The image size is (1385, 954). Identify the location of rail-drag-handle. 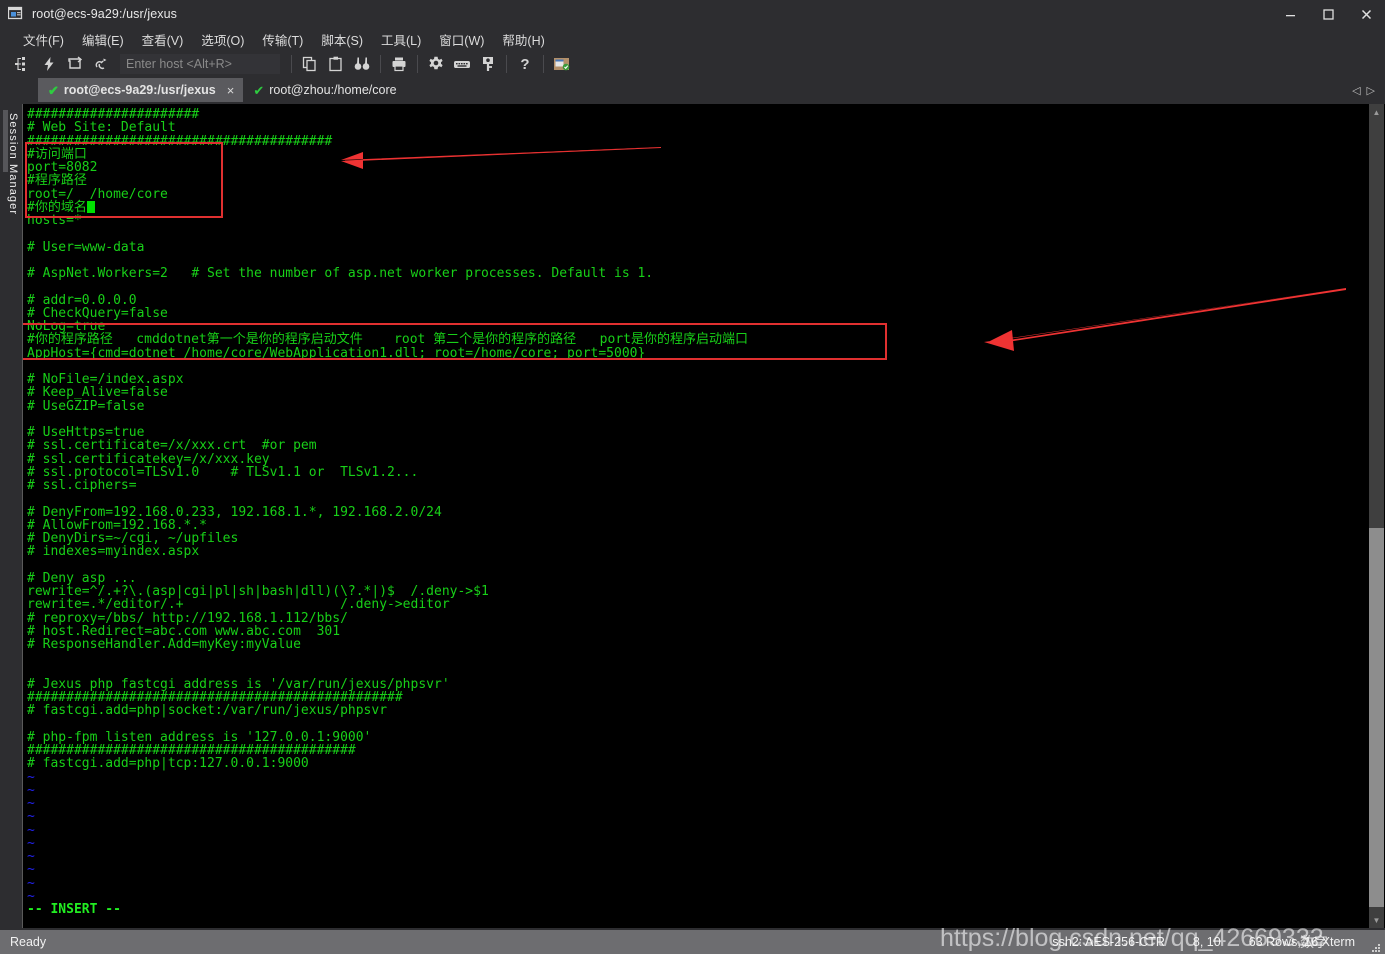
(5, 141).